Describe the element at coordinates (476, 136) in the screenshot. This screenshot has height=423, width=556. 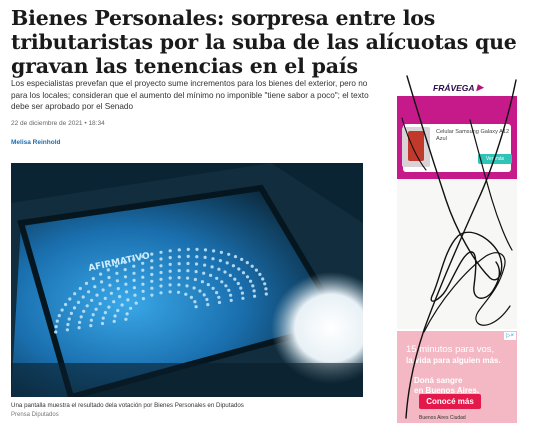
I see `product-name: Celular Samsung Galaxy A12 Azul` at that location.